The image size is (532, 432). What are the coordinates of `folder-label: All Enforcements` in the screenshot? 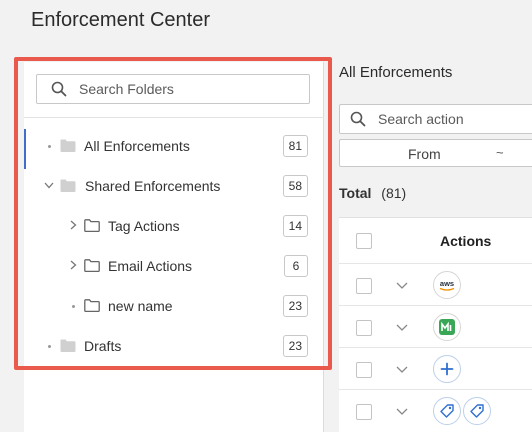 It's located at (137, 146).